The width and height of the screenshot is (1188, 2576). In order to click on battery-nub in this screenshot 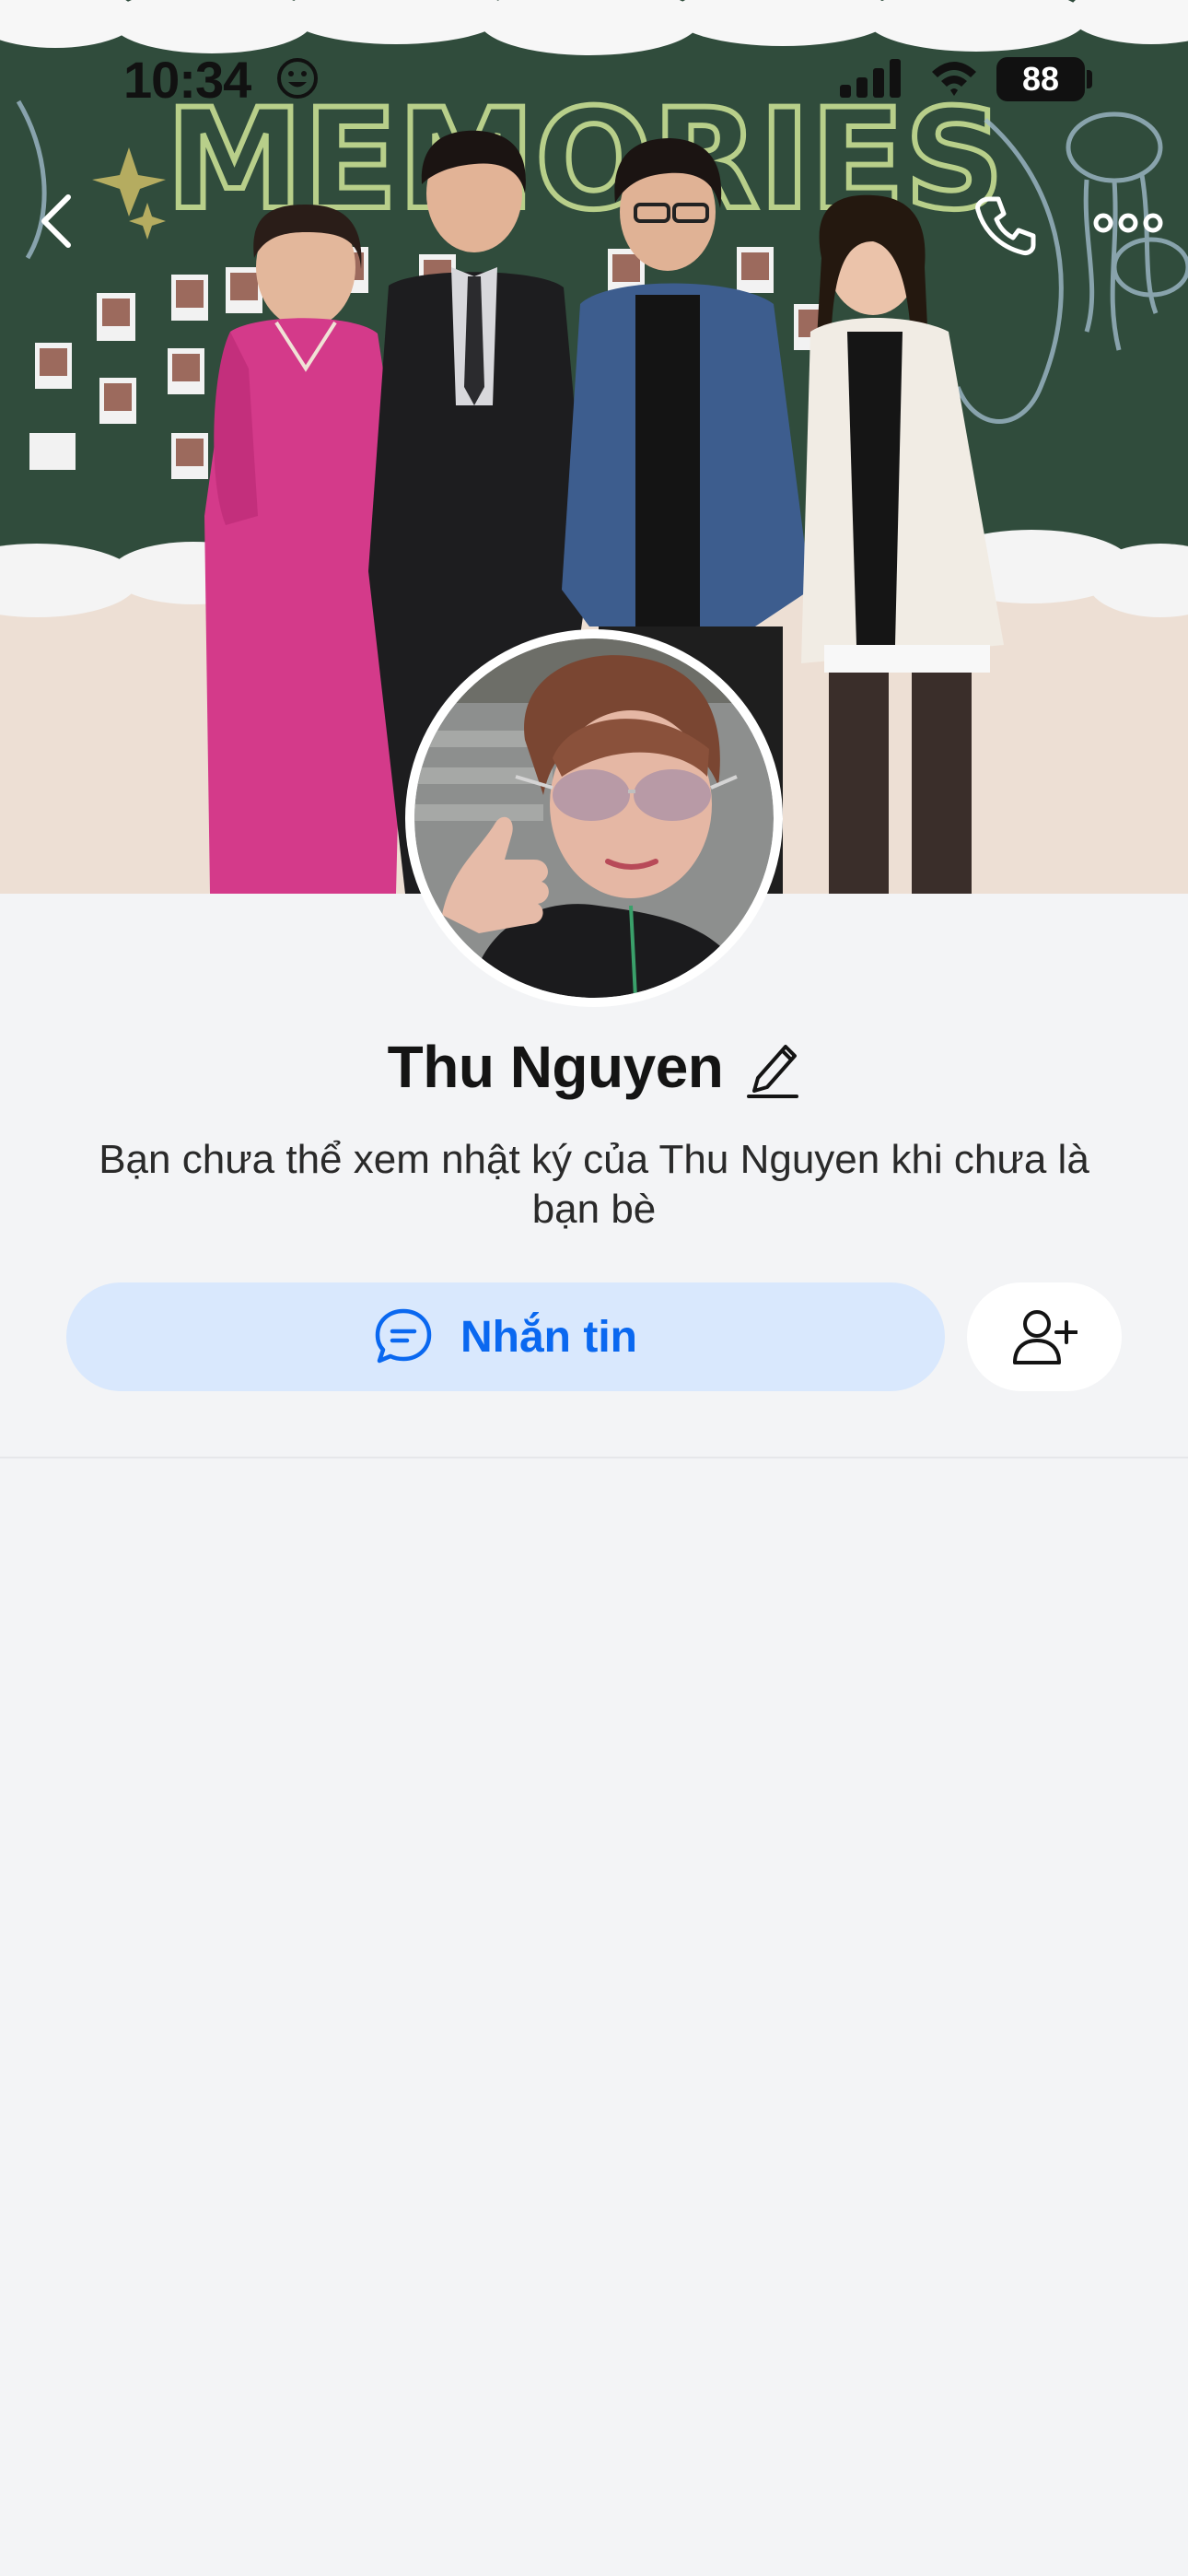, I will do `click(1089, 79)`.